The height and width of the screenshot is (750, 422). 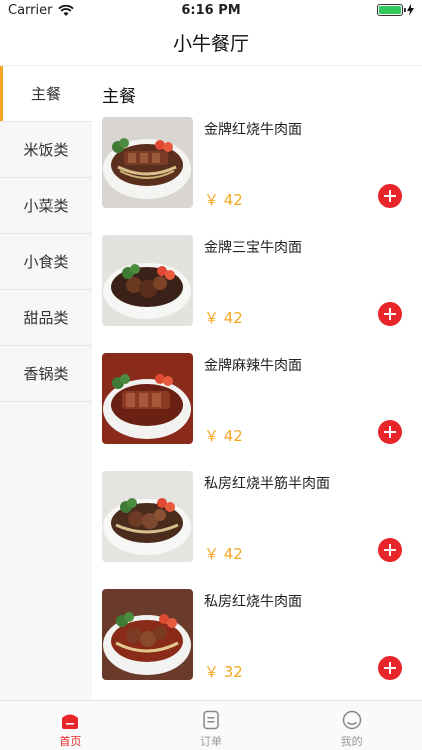 I want to click on sidebar-item-label: 米饭类, so click(x=46, y=150).